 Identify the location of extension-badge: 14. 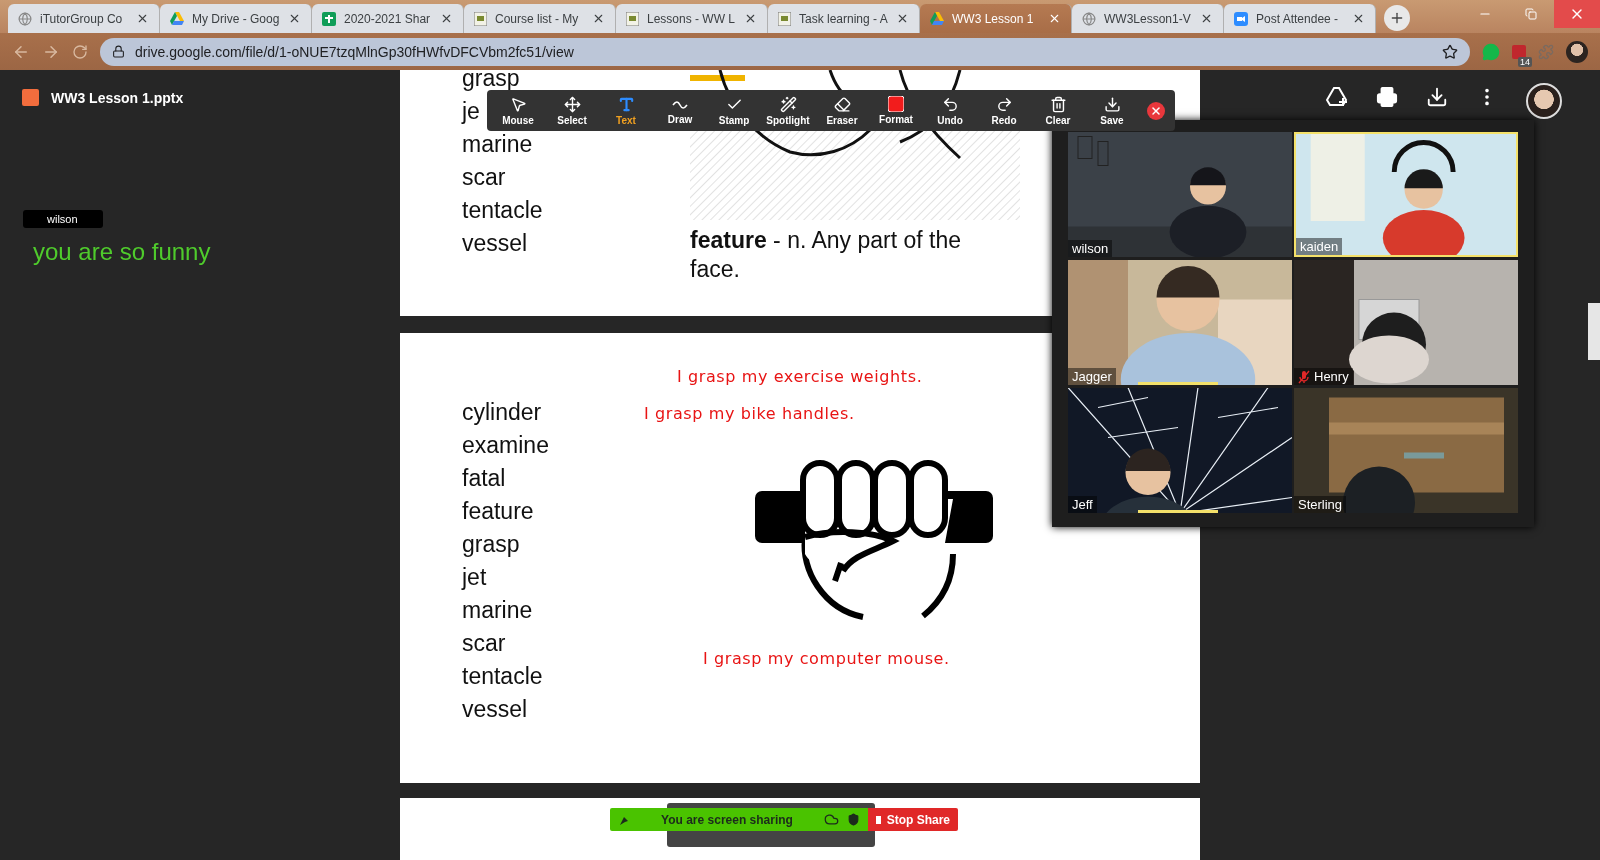
(1525, 61).